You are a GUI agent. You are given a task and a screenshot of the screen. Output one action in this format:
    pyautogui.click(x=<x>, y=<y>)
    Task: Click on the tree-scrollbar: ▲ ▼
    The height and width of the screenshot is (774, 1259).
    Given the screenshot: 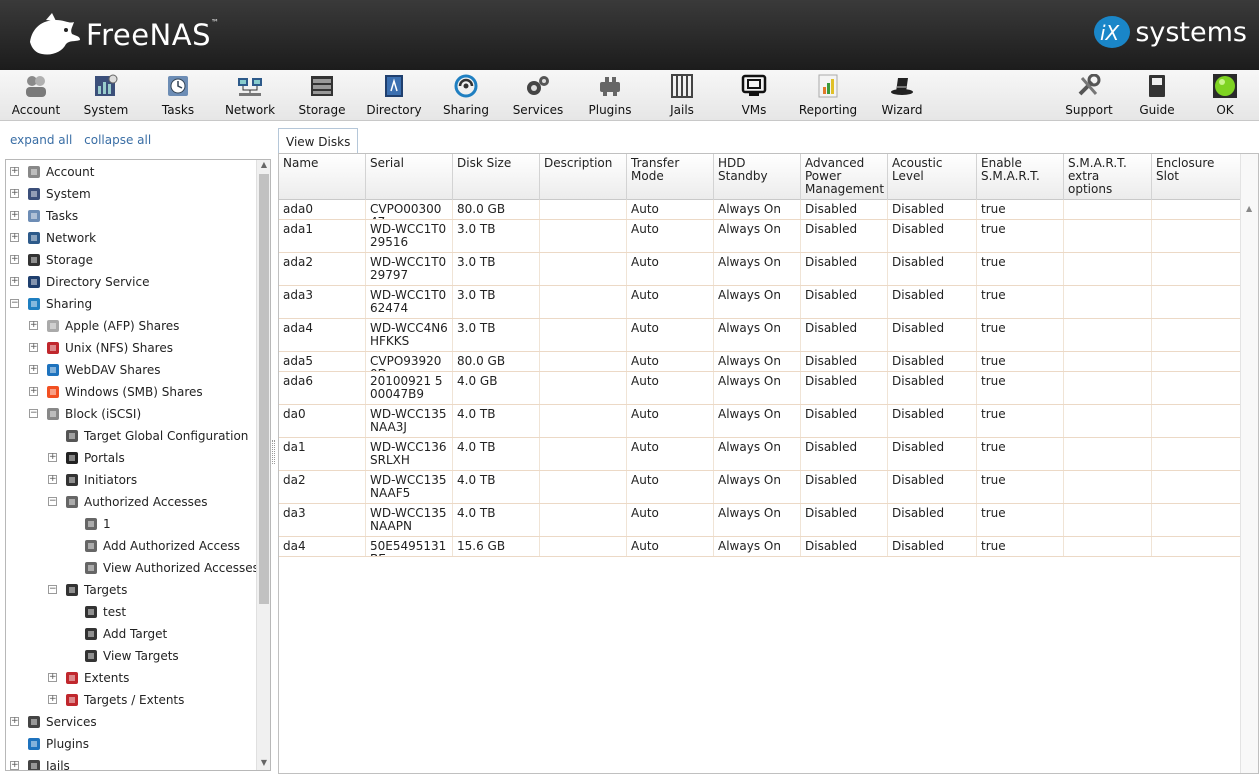 What is the action you would take?
    pyautogui.click(x=263, y=465)
    